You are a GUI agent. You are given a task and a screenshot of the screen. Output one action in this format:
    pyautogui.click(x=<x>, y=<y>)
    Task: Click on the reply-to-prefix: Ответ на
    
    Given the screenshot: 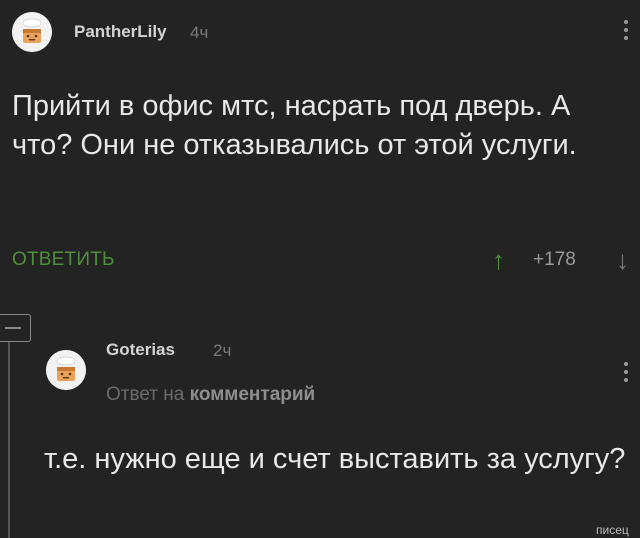 What is the action you would take?
    pyautogui.click(x=145, y=394)
    